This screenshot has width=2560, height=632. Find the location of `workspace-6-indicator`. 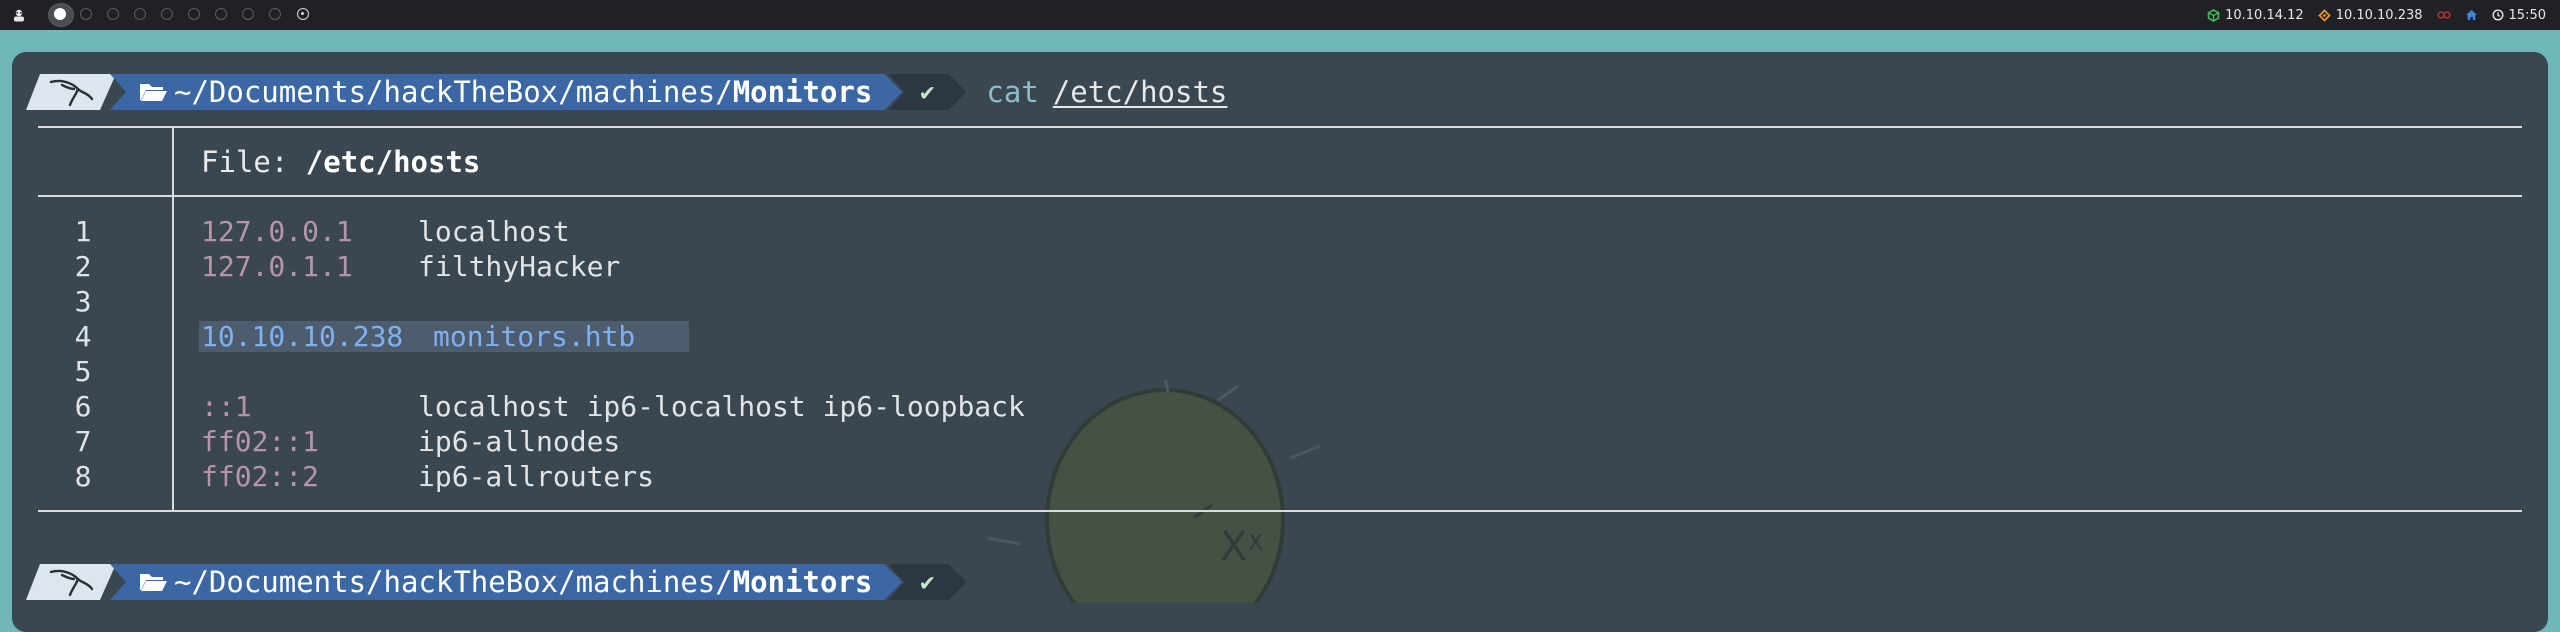

workspace-6-indicator is located at coordinates (194, 14).